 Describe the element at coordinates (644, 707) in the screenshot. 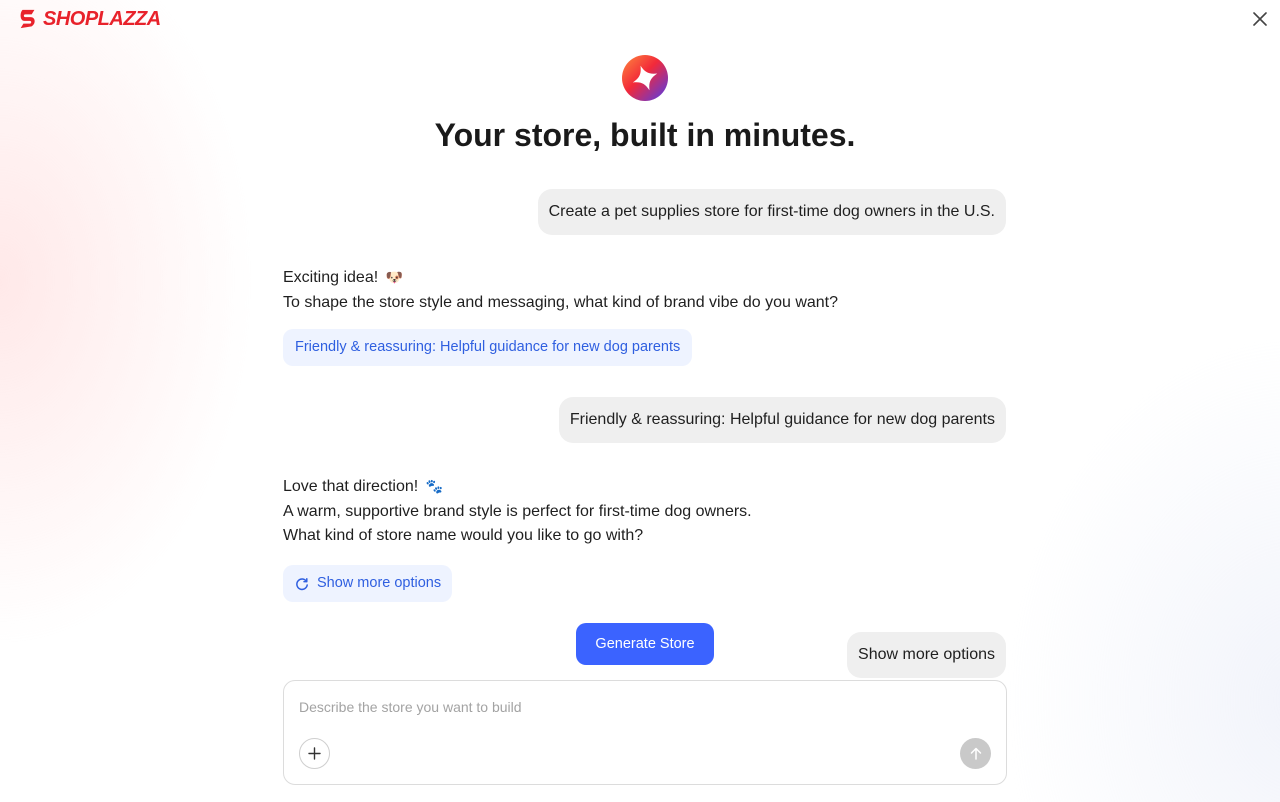

I see `store-description-input` at that location.